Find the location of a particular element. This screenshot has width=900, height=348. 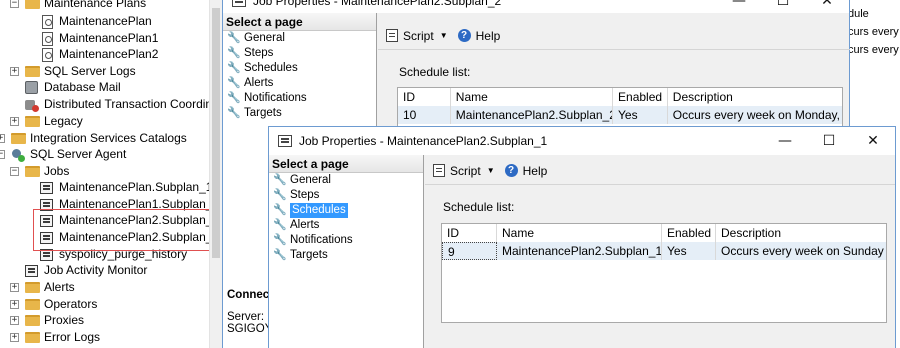

database-mail-icon is located at coordinates (31, 87).